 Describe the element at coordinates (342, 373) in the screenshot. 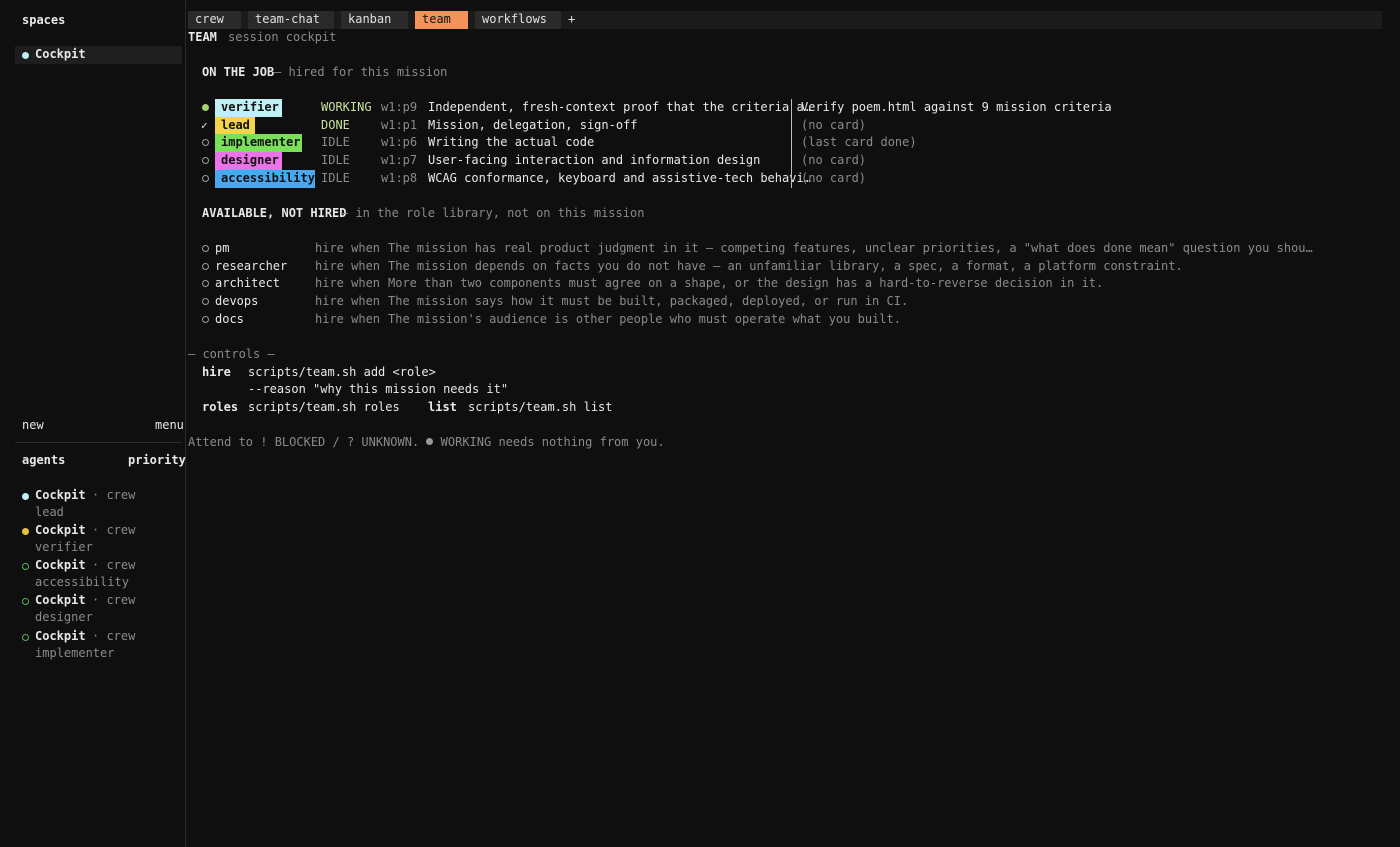

I see `hire-command: scripts/team.sh add <role>` at that location.